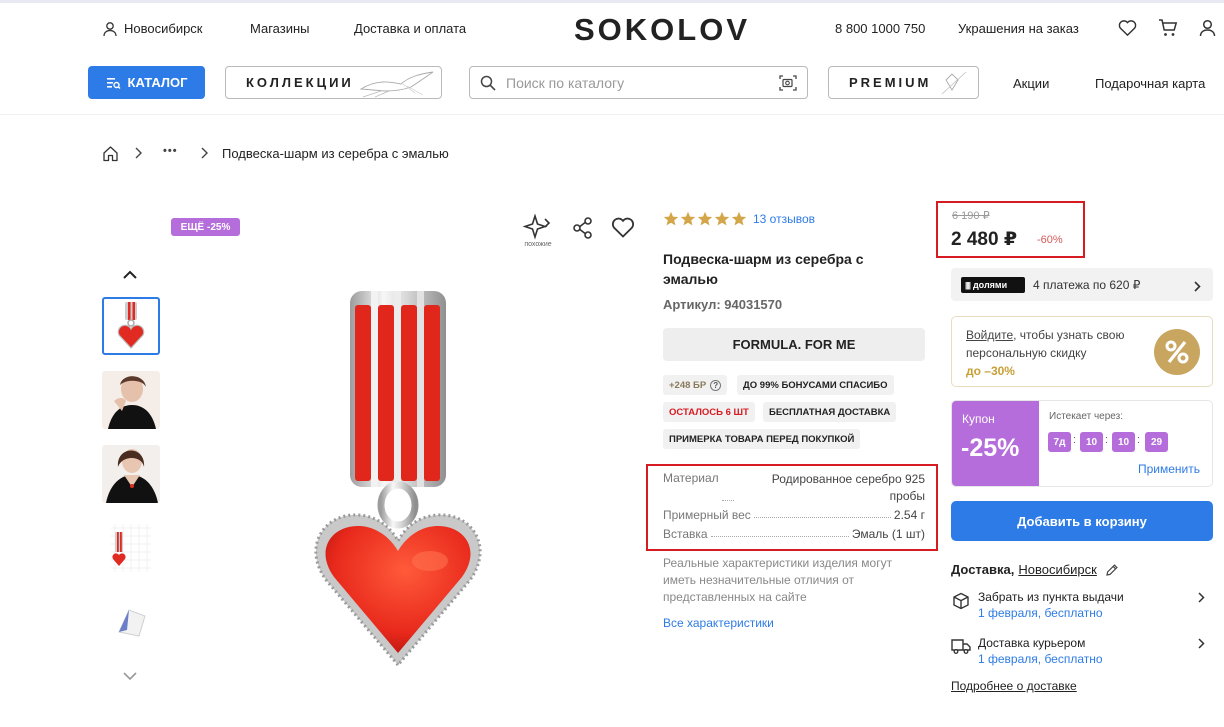 The width and height of the screenshot is (1224, 727). What do you see at coordinates (735, 597) in the screenshot?
I see `disclaimer-line-3: представленных на сайте` at bounding box center [735, 597].